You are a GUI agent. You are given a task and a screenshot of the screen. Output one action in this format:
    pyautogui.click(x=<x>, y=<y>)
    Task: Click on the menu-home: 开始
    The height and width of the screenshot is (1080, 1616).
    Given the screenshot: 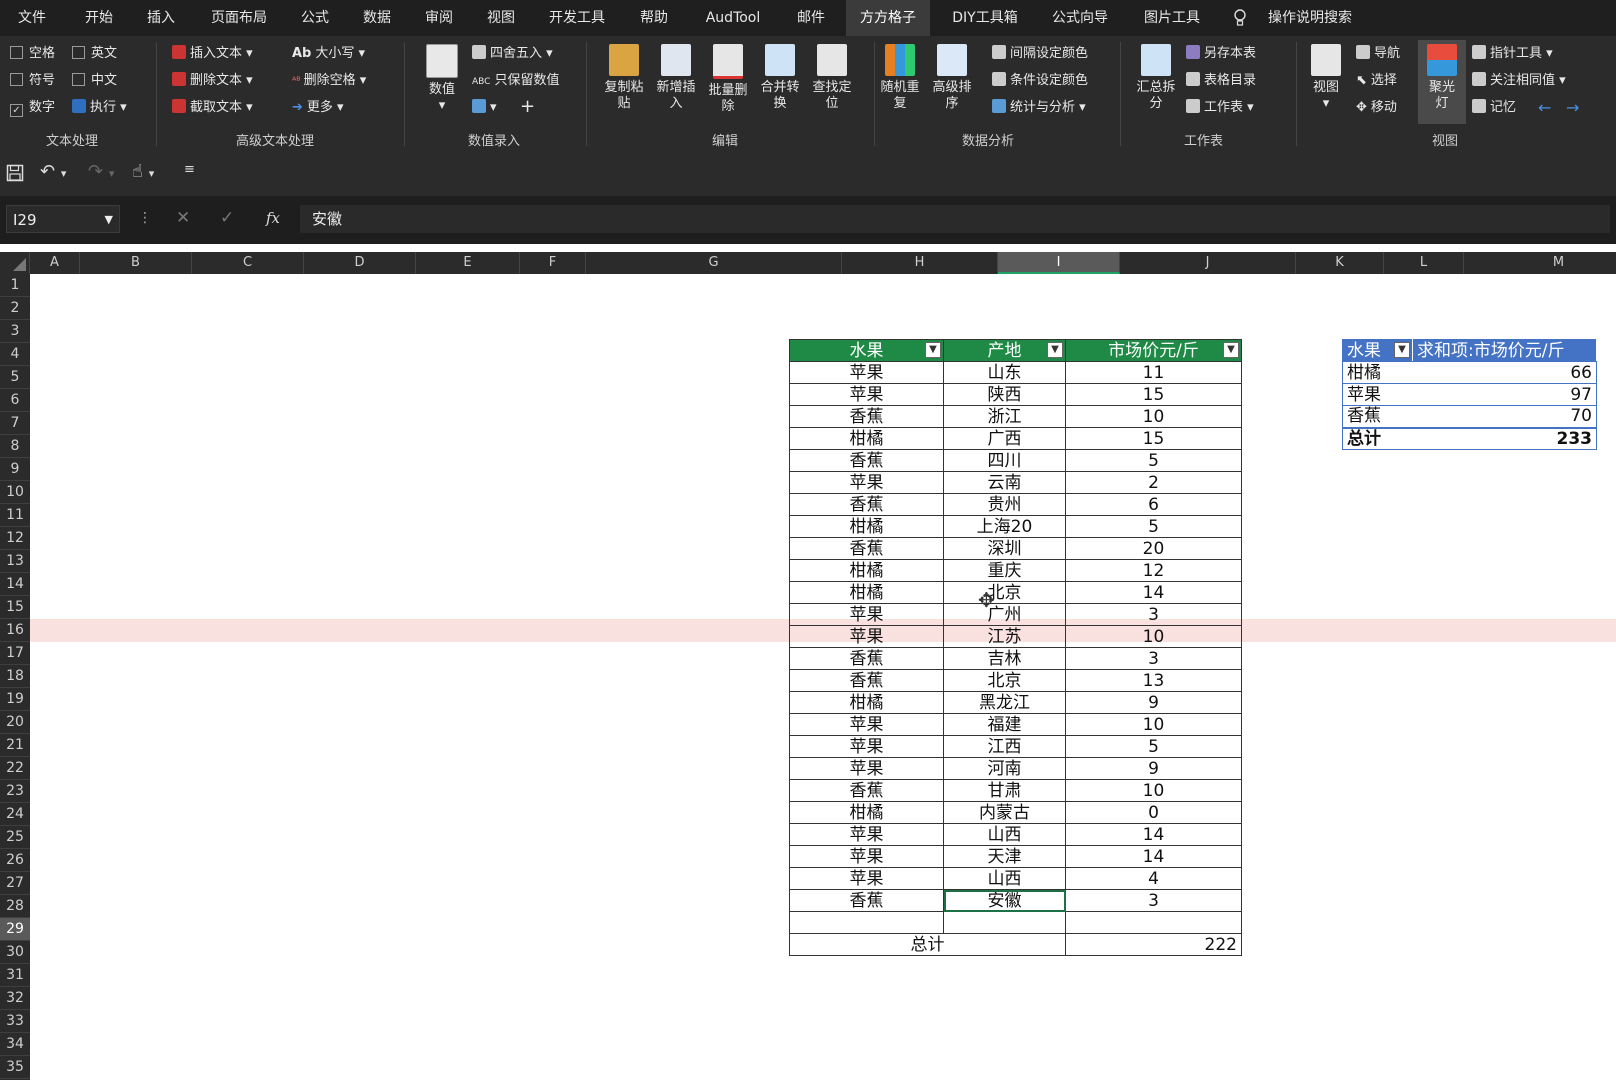 What is the action you would take?
    pyautogui.click(x=99, y=18)
    